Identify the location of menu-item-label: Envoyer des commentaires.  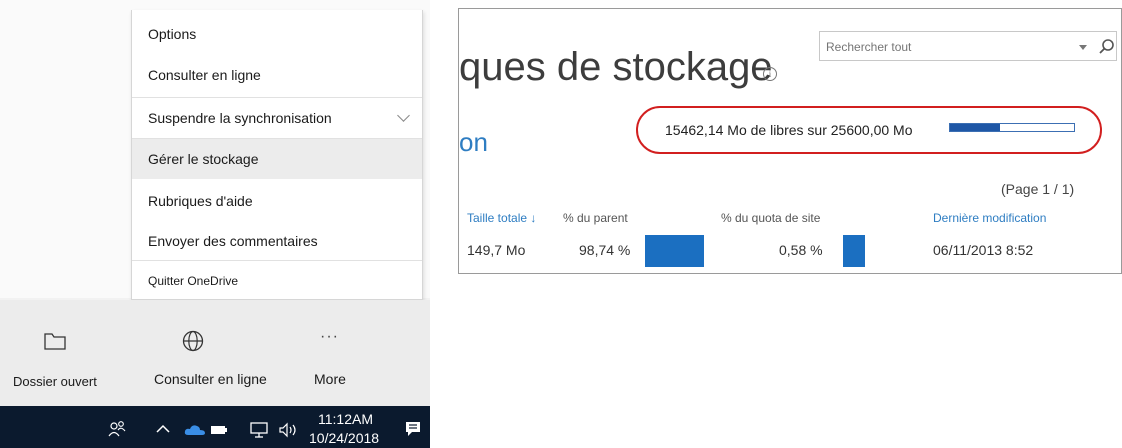
(233, 241).